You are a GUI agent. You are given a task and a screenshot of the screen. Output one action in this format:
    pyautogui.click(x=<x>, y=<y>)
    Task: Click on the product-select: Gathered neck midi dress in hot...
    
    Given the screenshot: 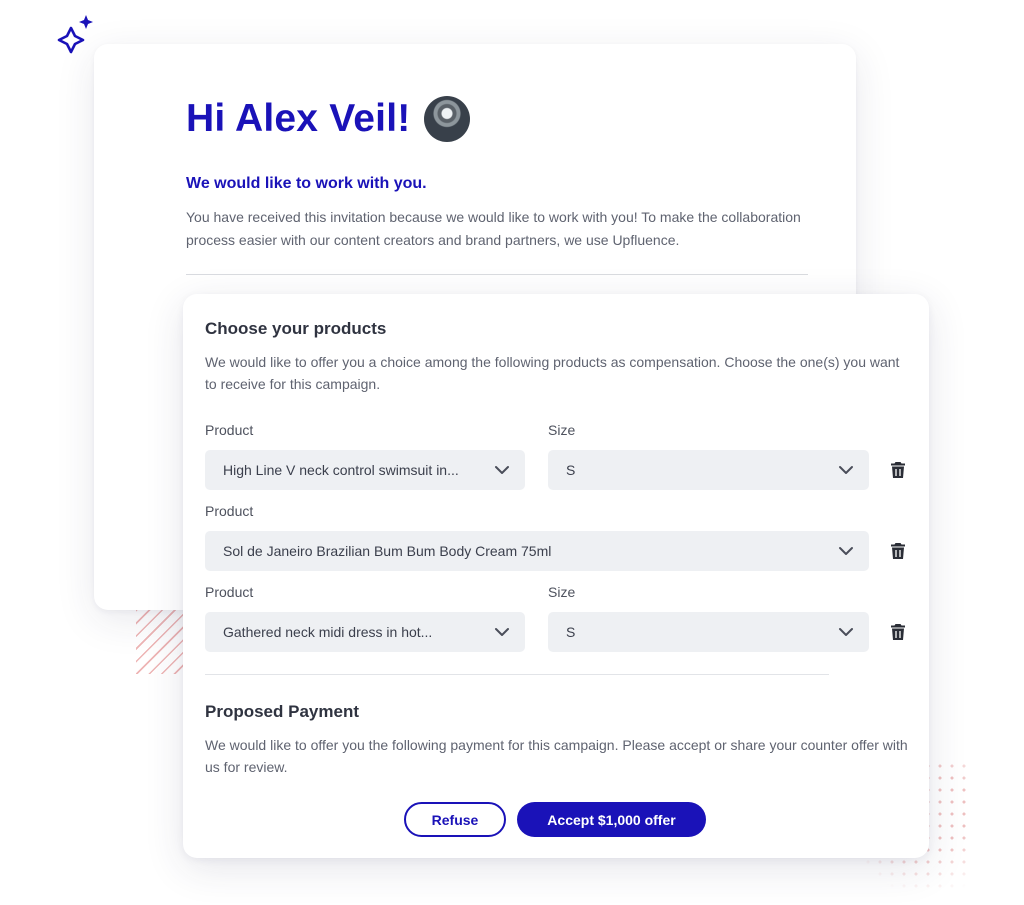 What is the action you would take?
    pyautogui.click(x=365, y=632)
    